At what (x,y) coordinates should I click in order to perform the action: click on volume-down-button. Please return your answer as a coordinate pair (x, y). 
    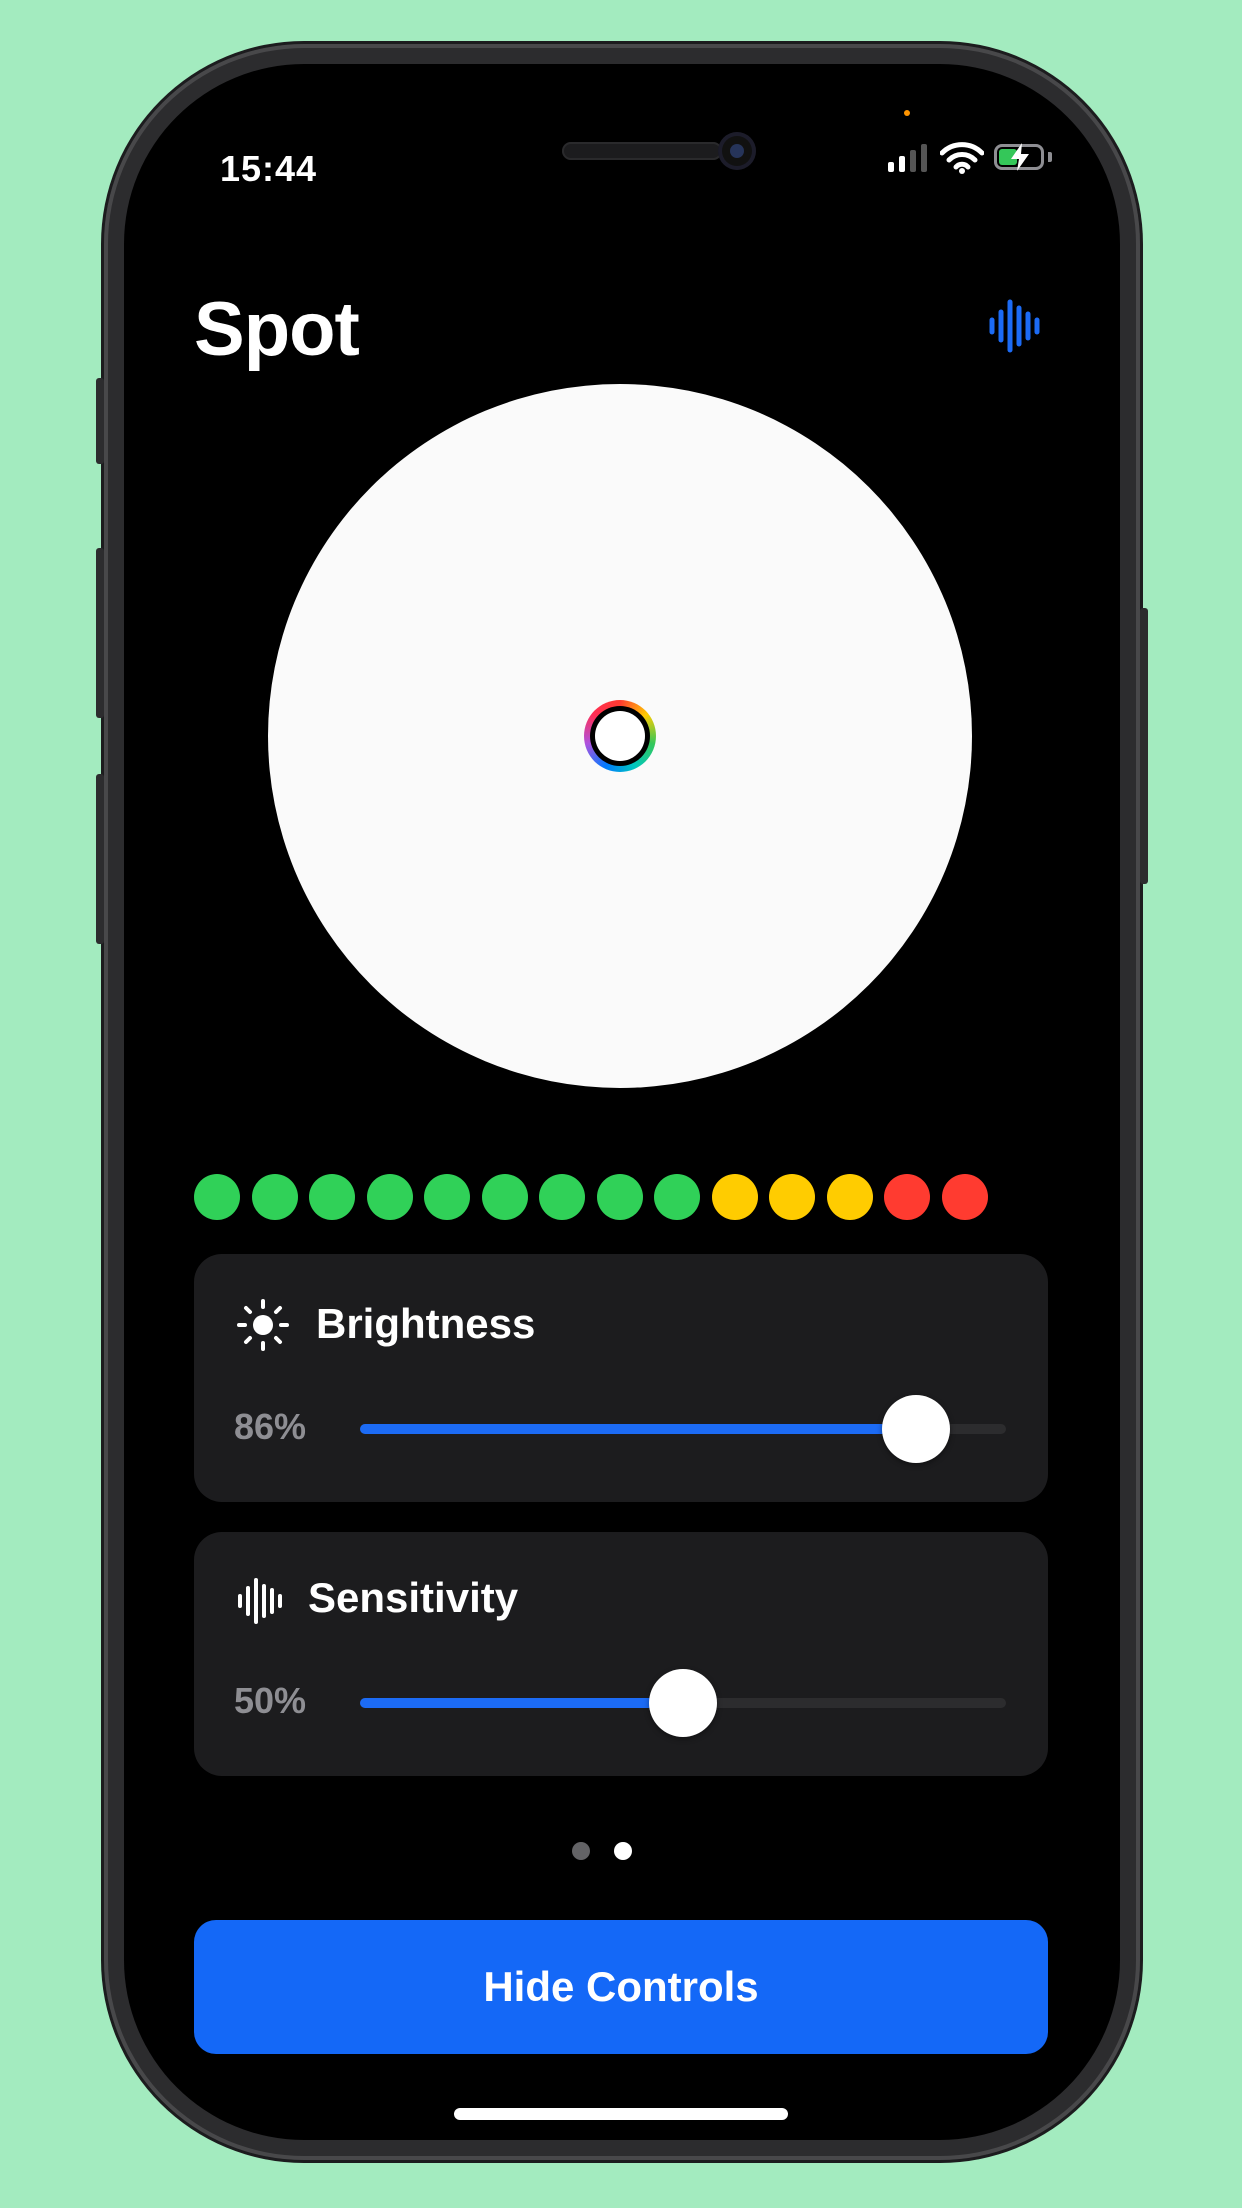
    Looking at the image, I should click on (100, 859).